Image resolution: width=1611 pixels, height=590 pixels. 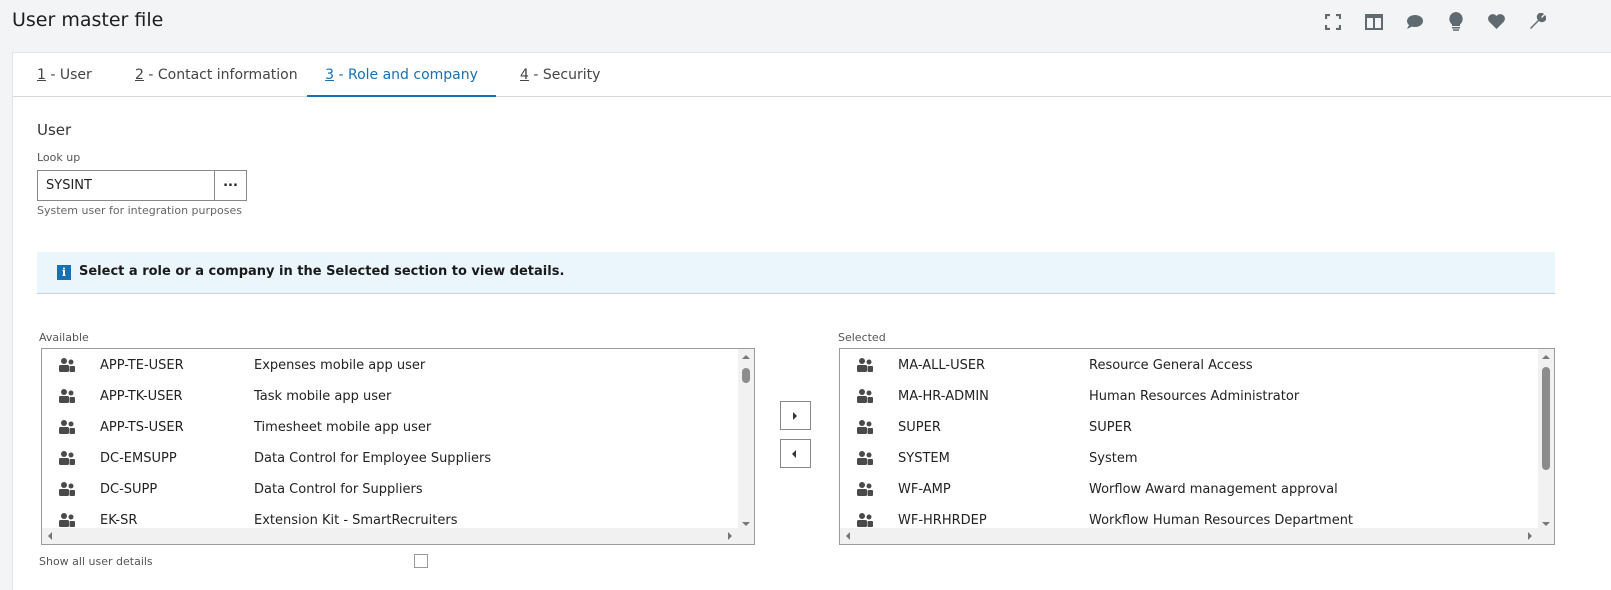 I want to click on role-description: System, so click(x=1113, y=458).